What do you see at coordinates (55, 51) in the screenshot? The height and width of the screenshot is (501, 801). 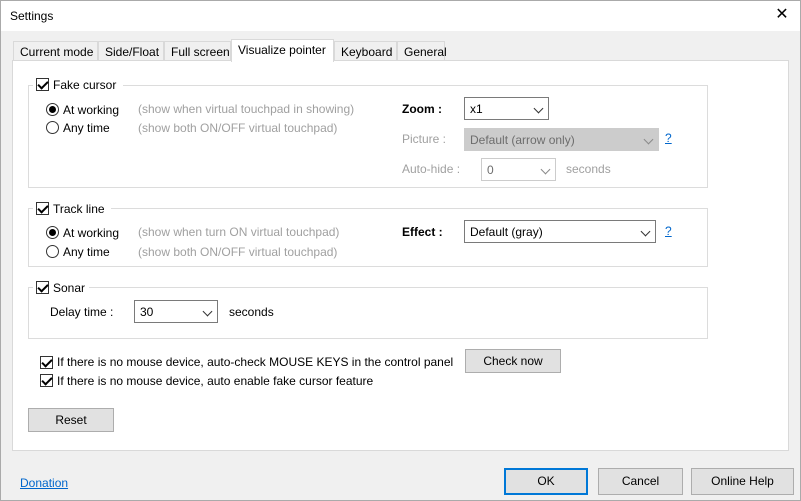 I see `tab-current-mode: Current mode` at bounding box center [55, 51].